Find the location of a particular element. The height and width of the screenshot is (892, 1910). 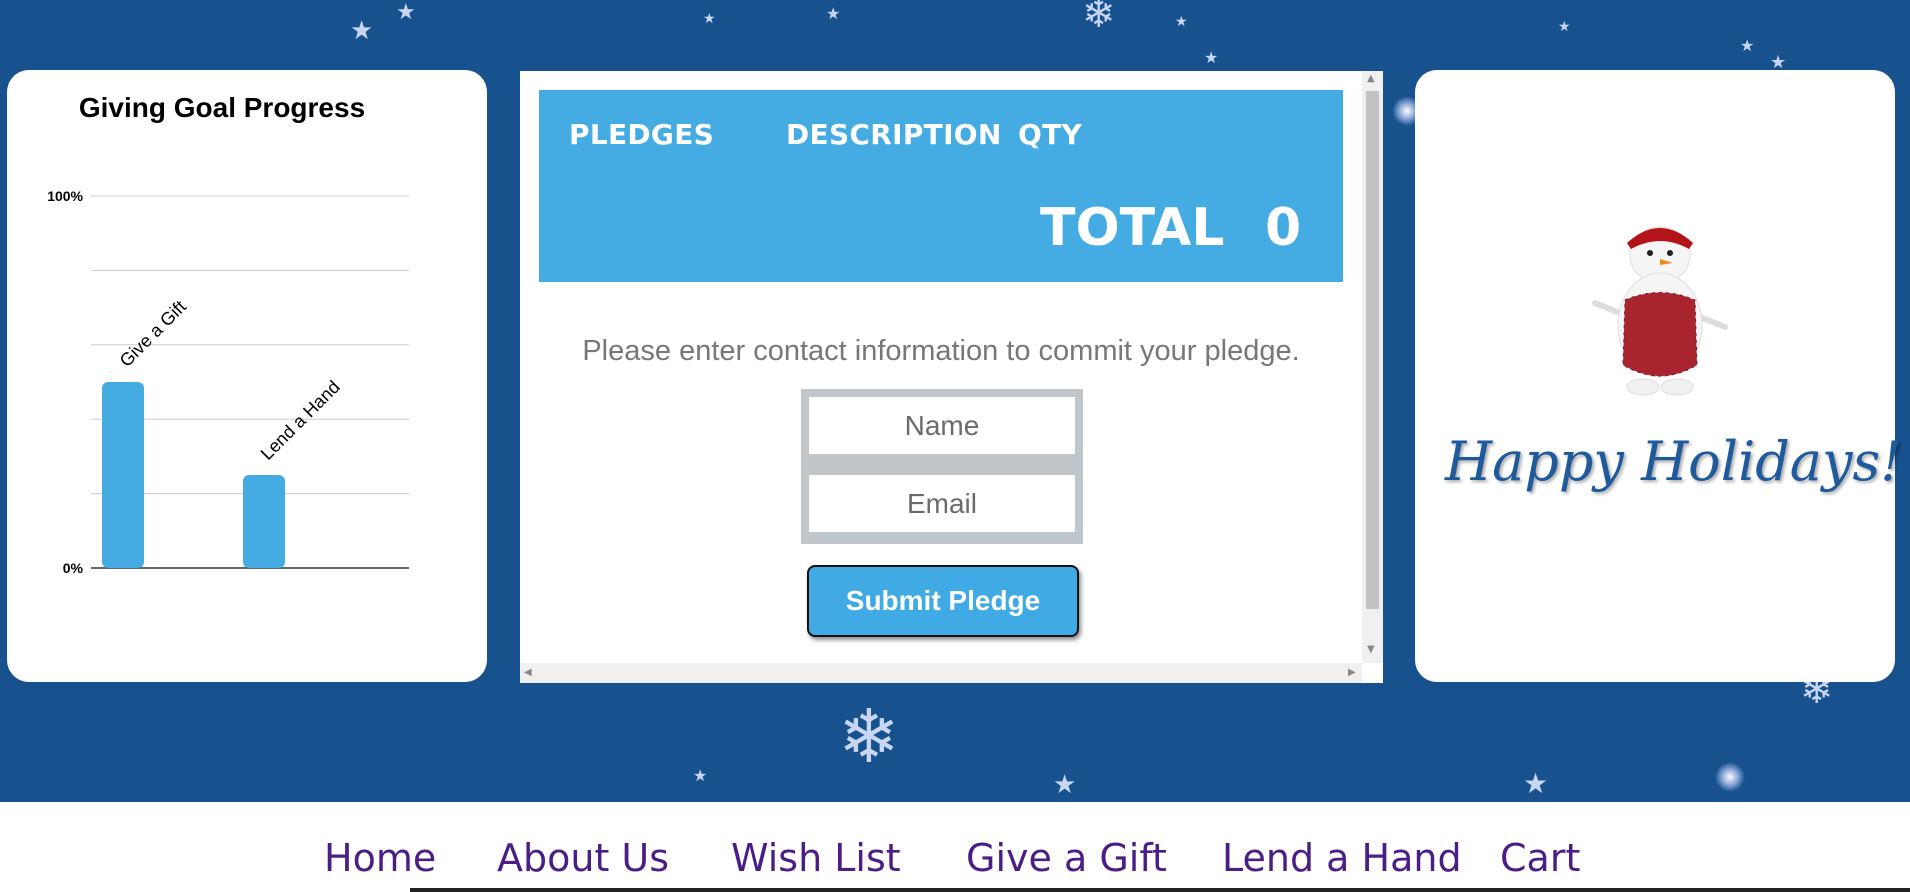

email-field is located at coordinates (942, 503).